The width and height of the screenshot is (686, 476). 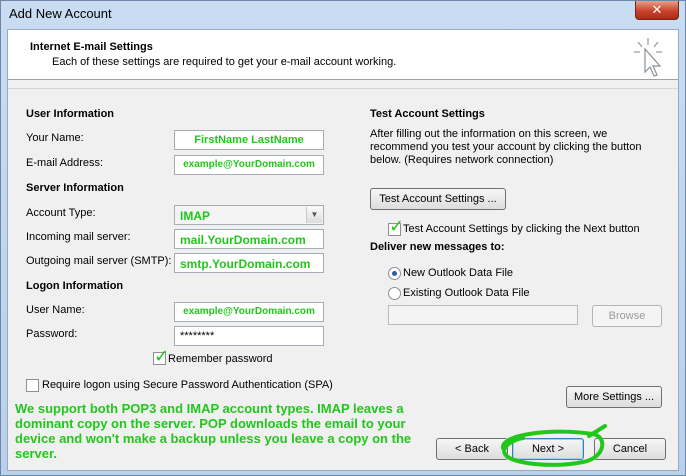 What do you see at coordinates (458, 273) in the screenshot?
I see `new-data-file-label: New Outlook Data File` at bounding box center [458, 273].